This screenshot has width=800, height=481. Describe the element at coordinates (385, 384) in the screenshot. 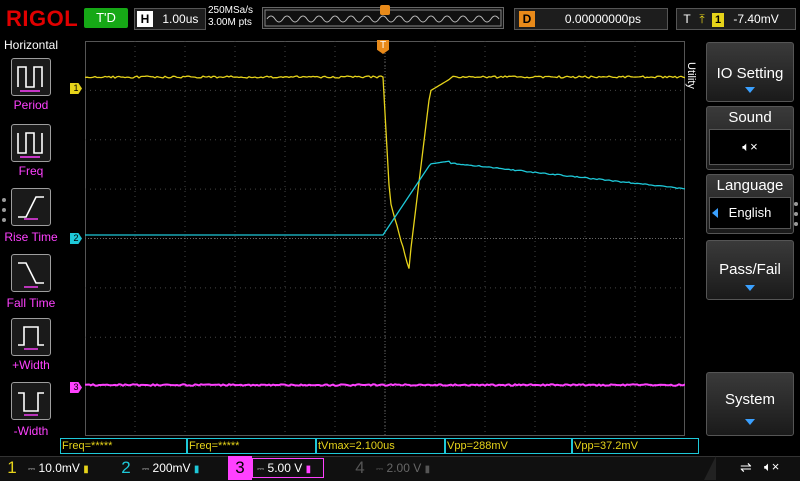

I see `channel-3-trace` at that location.